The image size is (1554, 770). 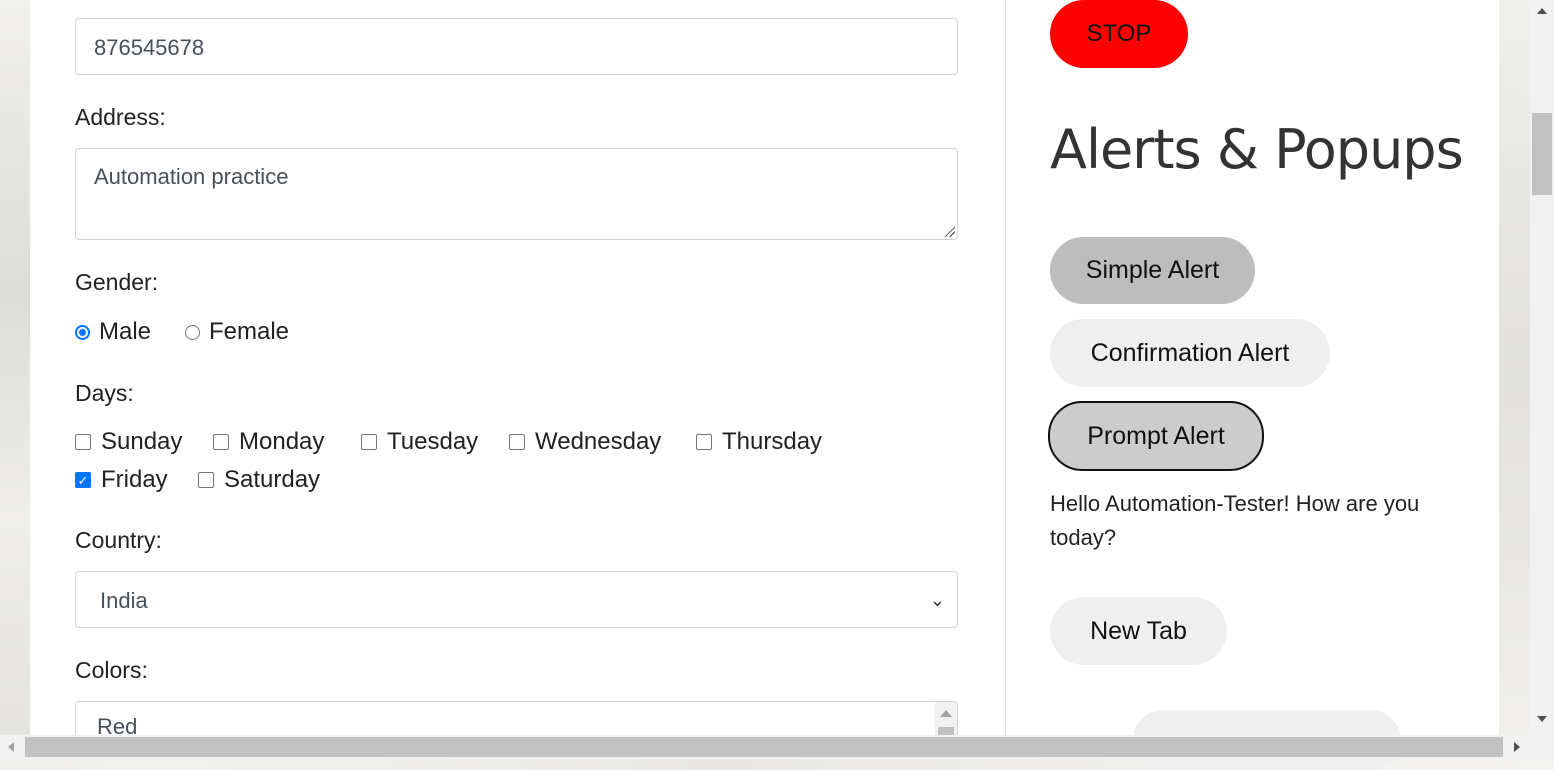 What do you see at coordinates (142, 441) in the screenshot?
I see `day-label: Sunday` at bounding box center [142, 441].